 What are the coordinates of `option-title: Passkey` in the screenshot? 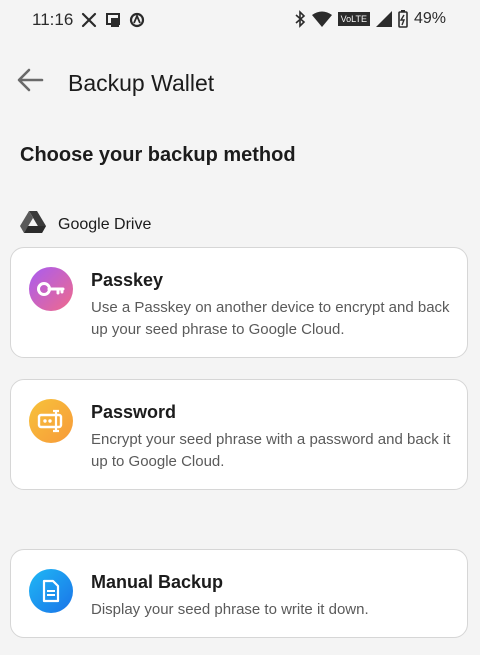 It's located at (127, 280).